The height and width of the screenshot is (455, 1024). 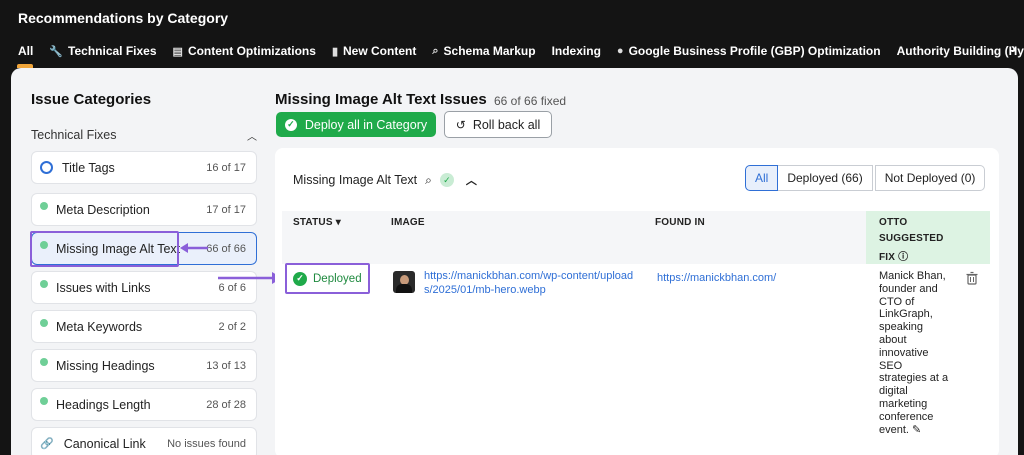 I want to click on sidebar-item-label: Title Tags, so click(x=88, y=167).